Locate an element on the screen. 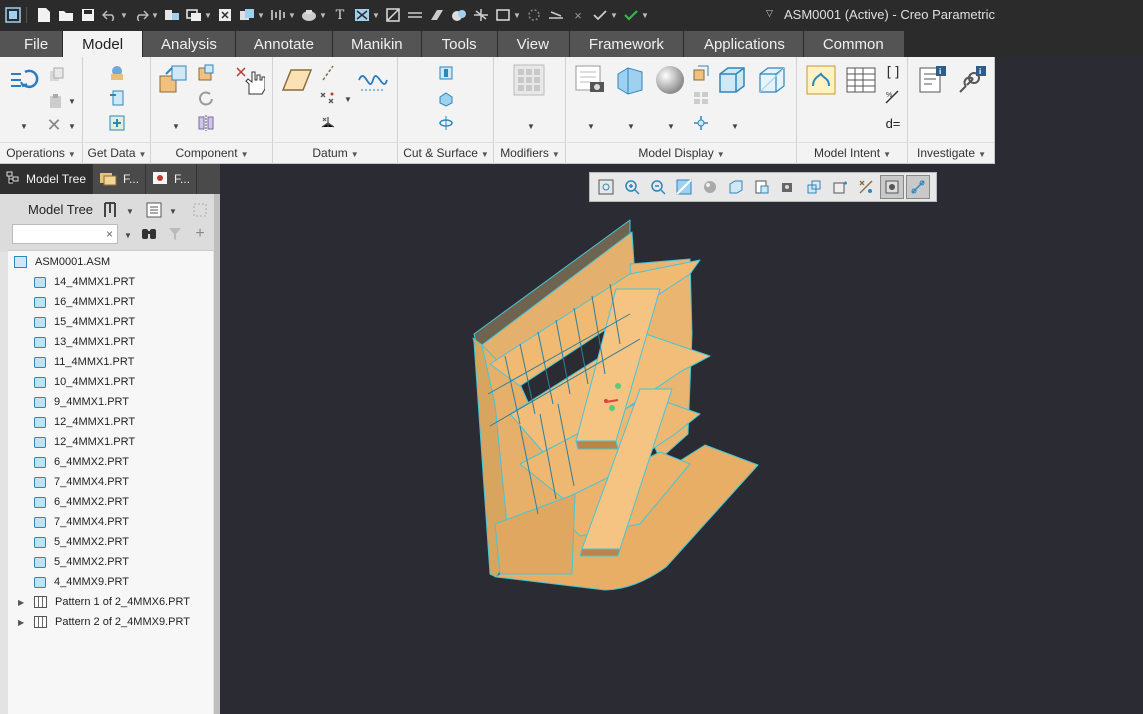  display-style-dropdown-icon: ▼ is located at coordinates (735, 126).